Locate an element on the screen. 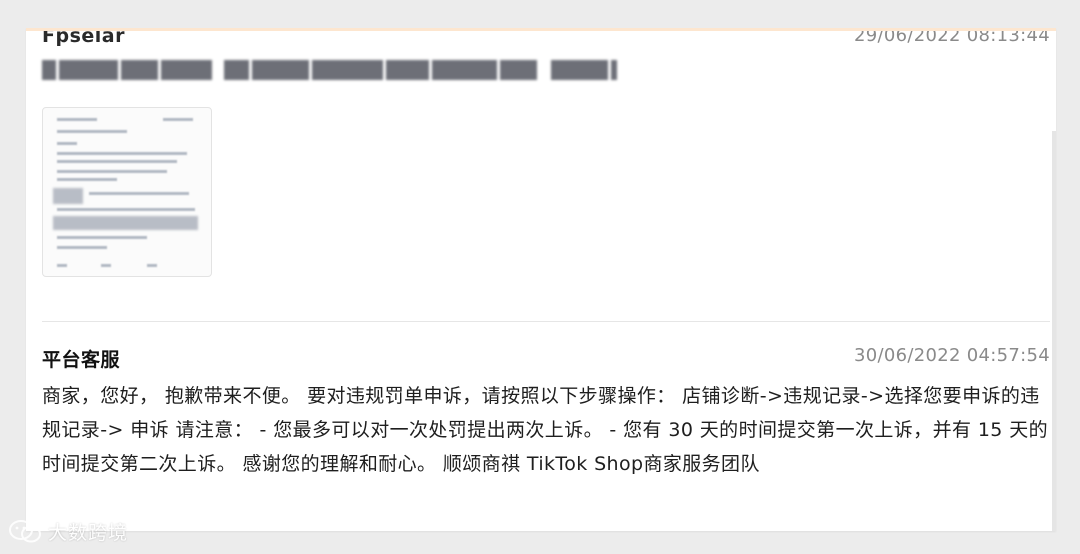 The width and height of the screenshot is (1080, 554). watermark: 大数跨境 is located at coordinates (68, 531).